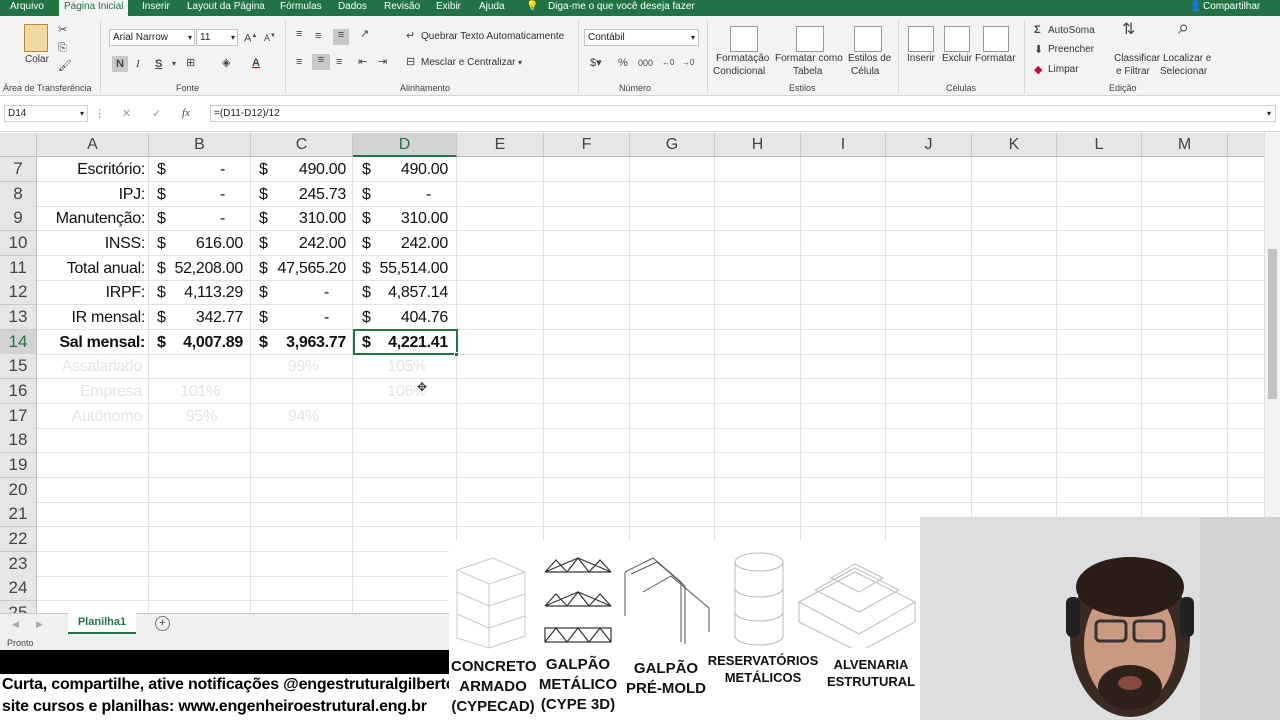 The height and width of the screenshot is (720, 1280). What do you see at coordinates (410, 36) in the screenshot?
I see `wrap-text-icon: ↵` at bounding box center [410, 36].